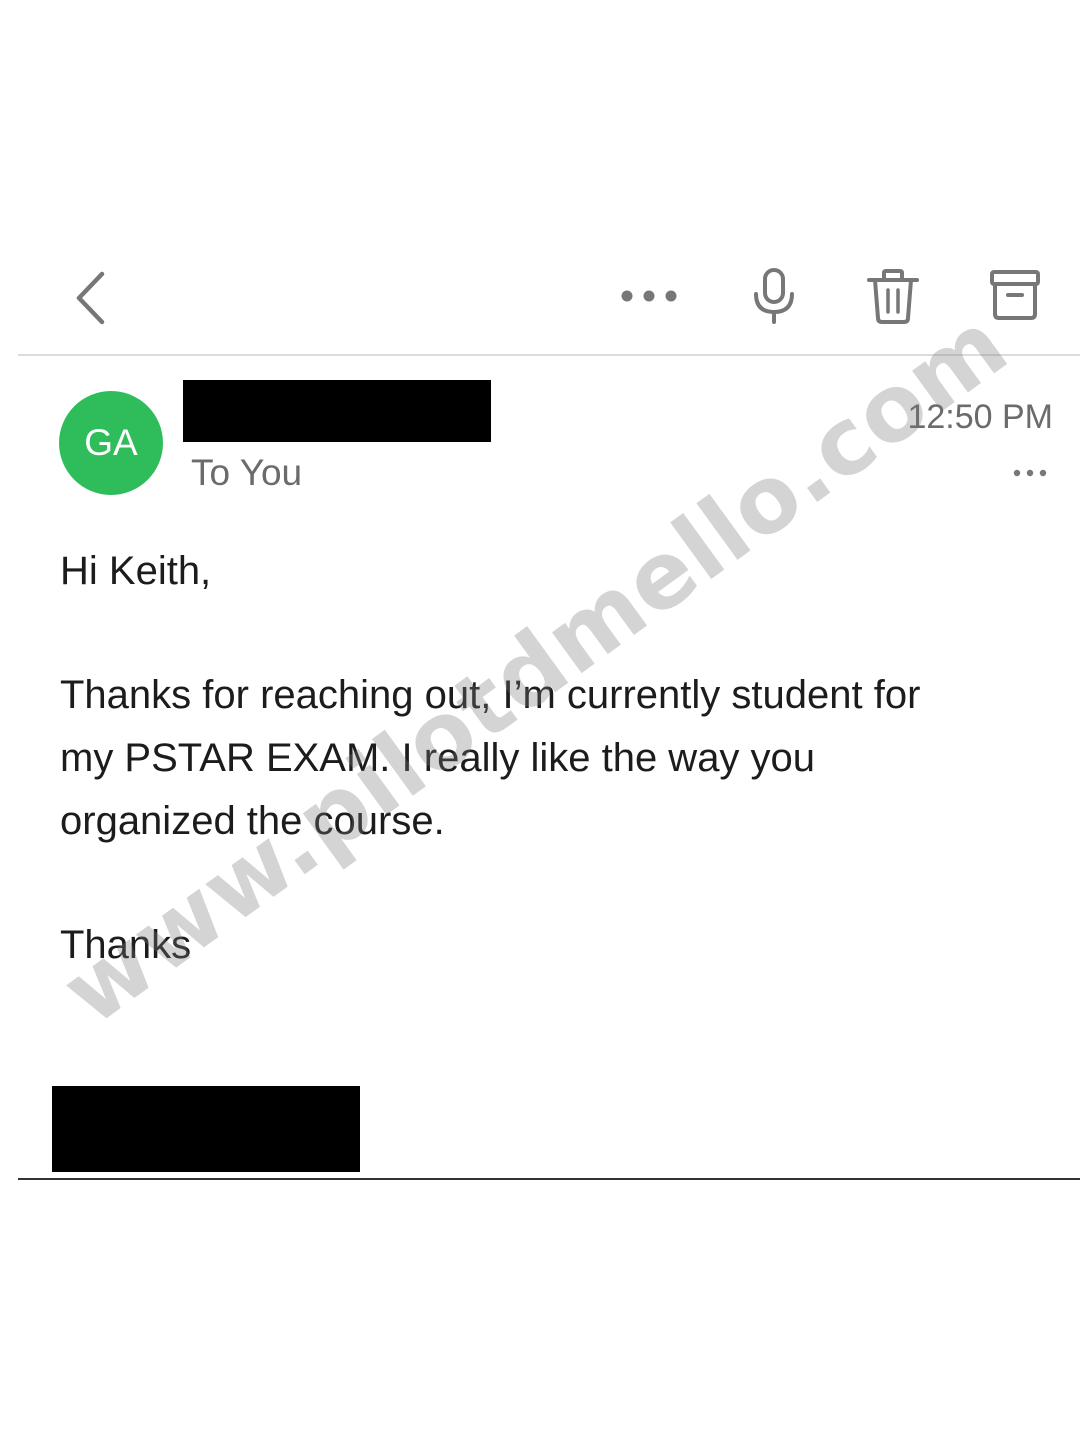  I want to click on email-body-line: organized the course., so click(252, 821).